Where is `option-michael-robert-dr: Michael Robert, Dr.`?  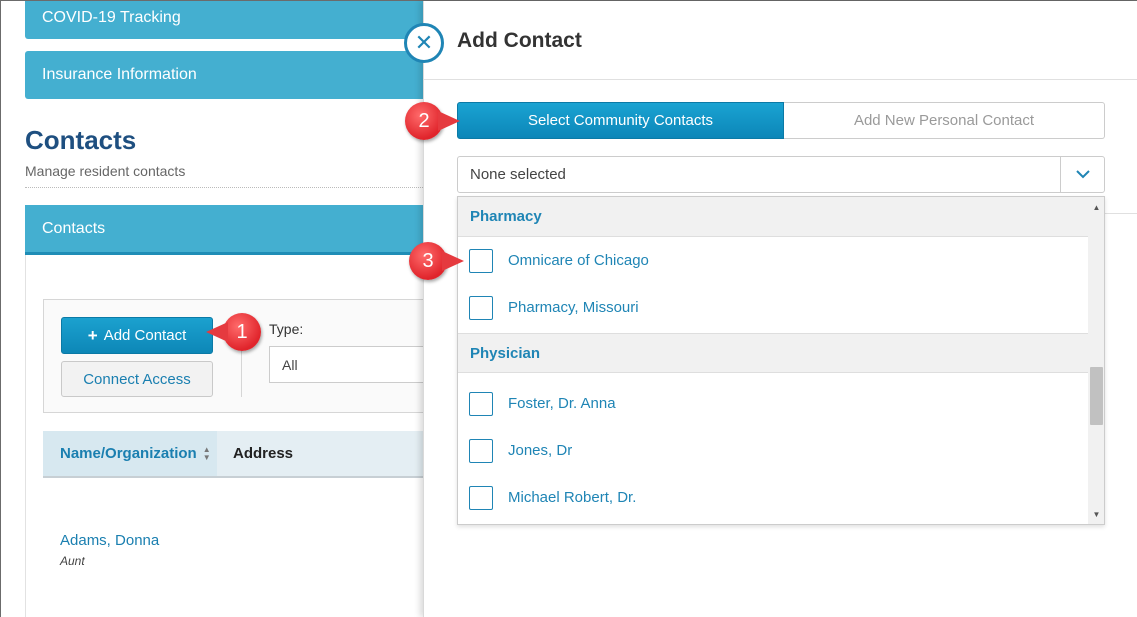 option-michael-robert-dr: Michael Robert, Dr. is located at coordinates (773, 497).